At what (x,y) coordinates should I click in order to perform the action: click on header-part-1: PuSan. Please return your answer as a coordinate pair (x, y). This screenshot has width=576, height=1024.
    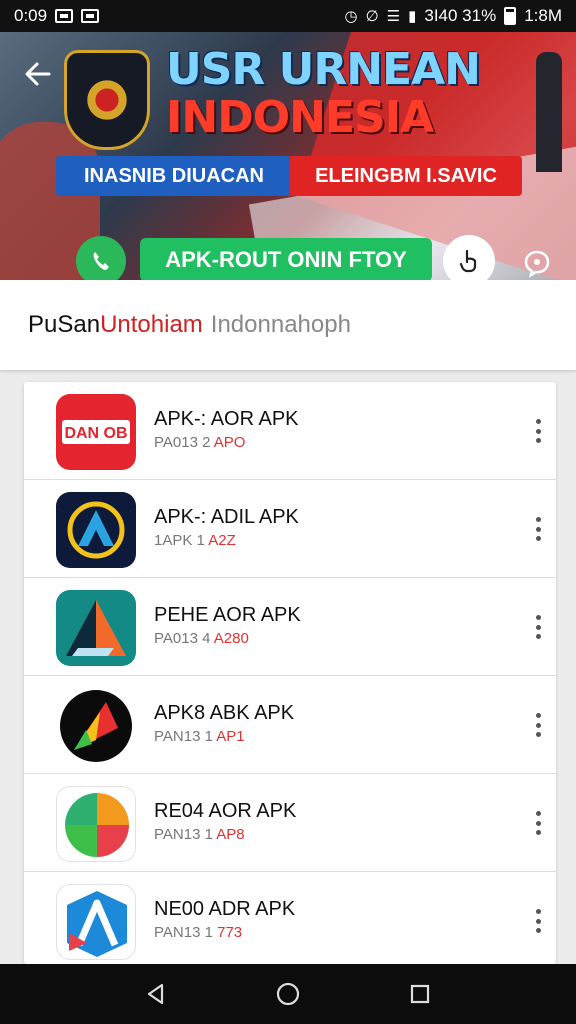
    Looking at the image, I should click on (64, 324).